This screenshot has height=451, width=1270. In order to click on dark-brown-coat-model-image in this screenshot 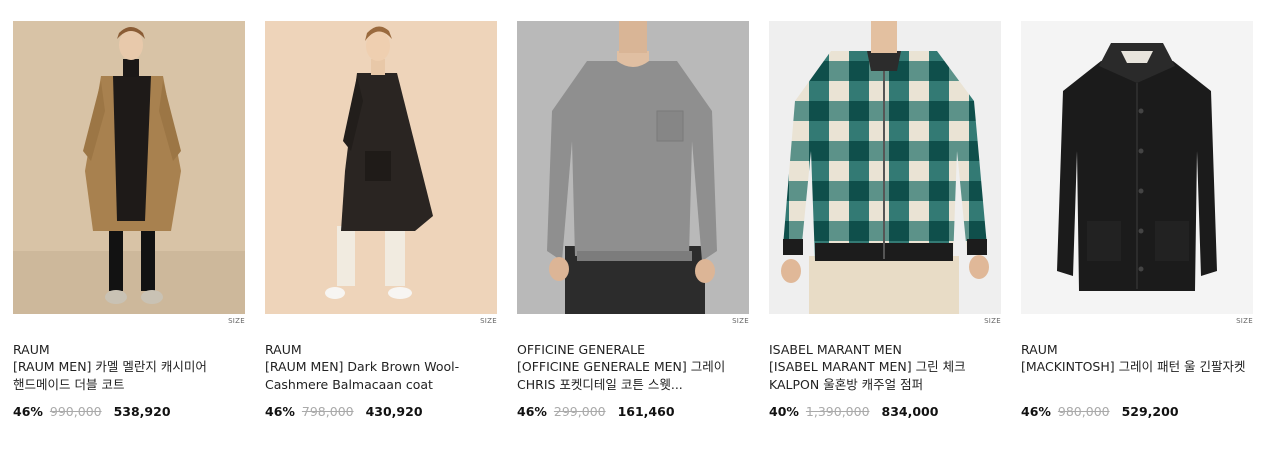, I will do `click(381, 167)`.